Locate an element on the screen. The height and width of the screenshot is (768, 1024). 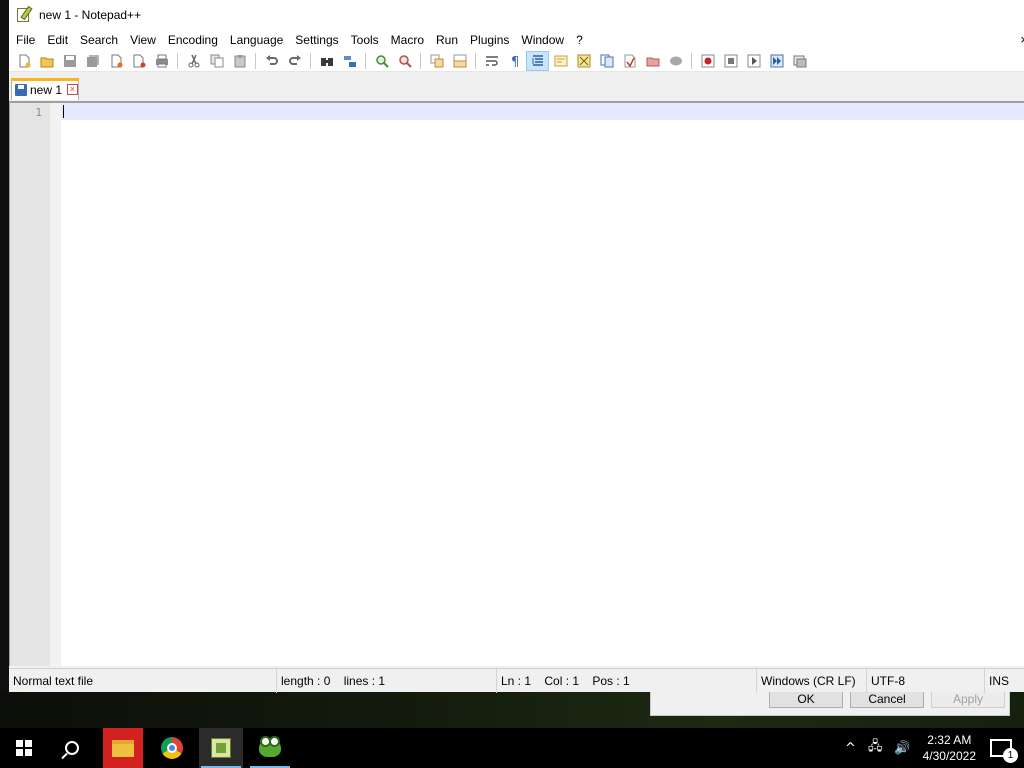
folder-as-workspace-button is located at coordinates (629, 61).